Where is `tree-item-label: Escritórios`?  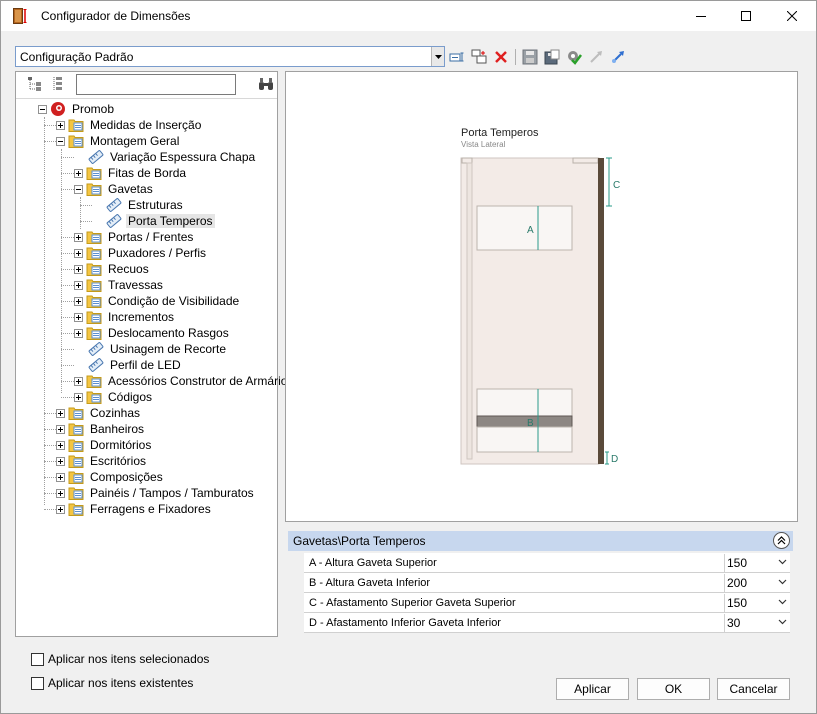 tree-item-label: Escritórios is located at coordinates (118, 461).